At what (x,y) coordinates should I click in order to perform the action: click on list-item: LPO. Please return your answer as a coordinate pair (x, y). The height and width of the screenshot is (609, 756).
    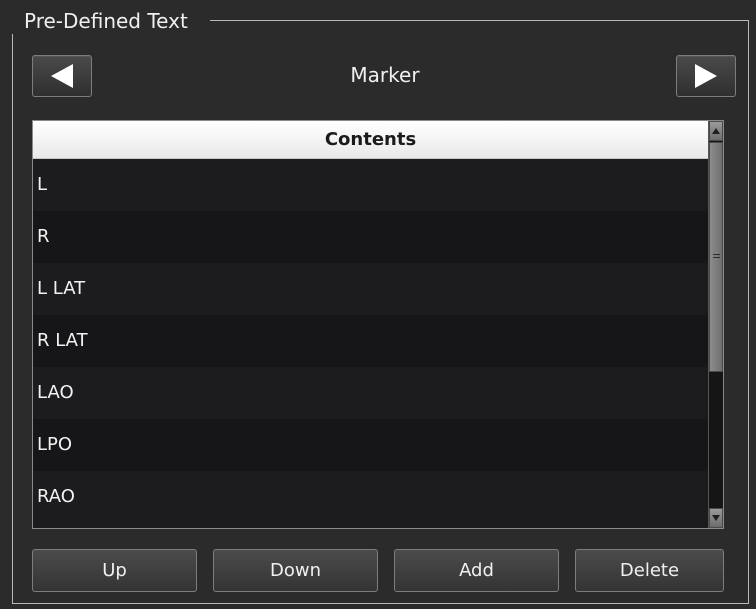
    Looking at the image, I should click on (370, 445).